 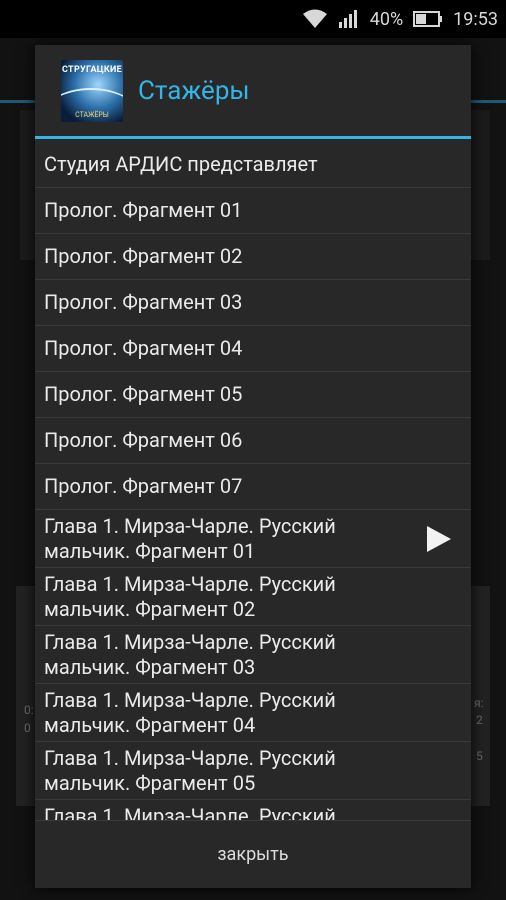 What do you see at coordinates (349, 19) in the screenshot?
I see `signal-icon` at bounding box center [349, 19].